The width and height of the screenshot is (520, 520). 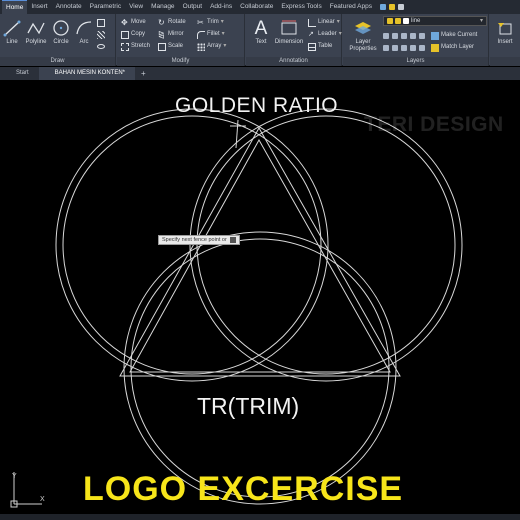 What do you see at coordinates (392, 7) in the screenshot?
I see `lightbulb-icon` at bounding box center [392, 7].